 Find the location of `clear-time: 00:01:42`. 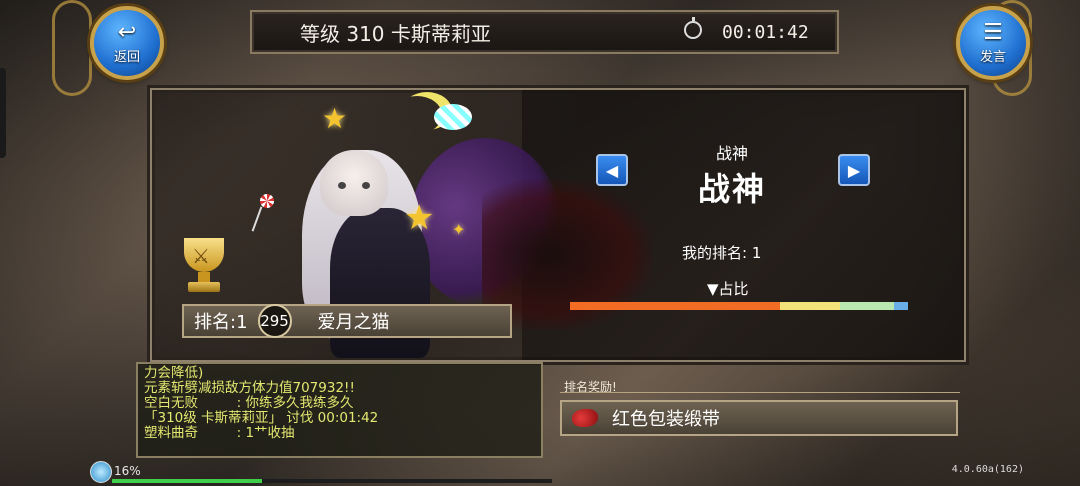

clear-time: 00:01:42 is located at coordinates (765, 32).